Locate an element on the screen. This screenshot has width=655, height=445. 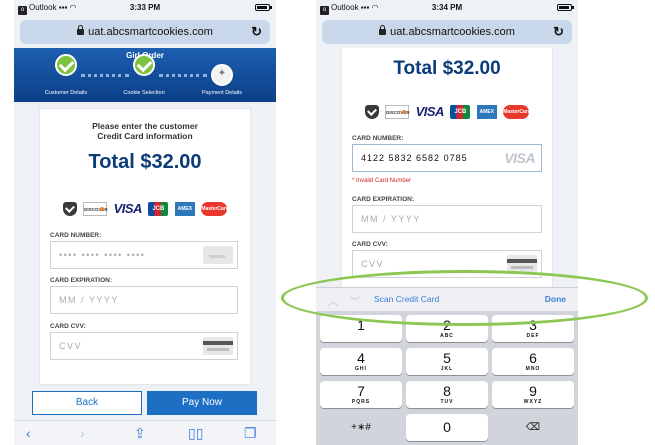
card-number-input: •••• •••• •••• •••• is located at coordinates (144, 255).